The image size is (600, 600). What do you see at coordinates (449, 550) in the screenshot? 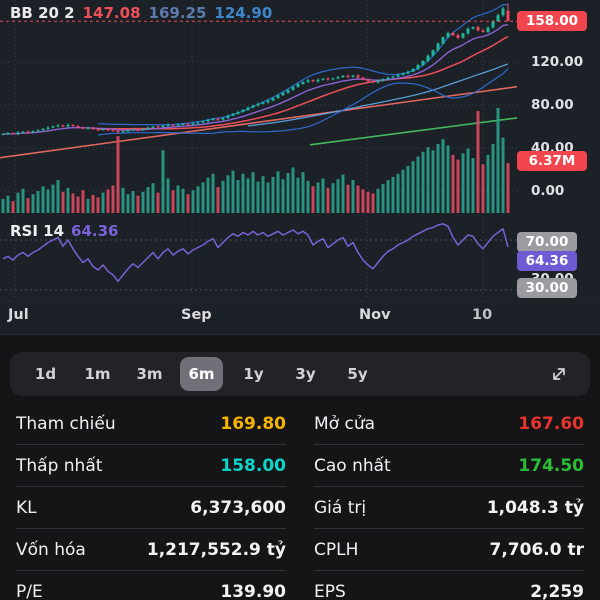
I see `stat-row-cplh: CPLH 7,706.0 tr` at bounding box center [449, 550].